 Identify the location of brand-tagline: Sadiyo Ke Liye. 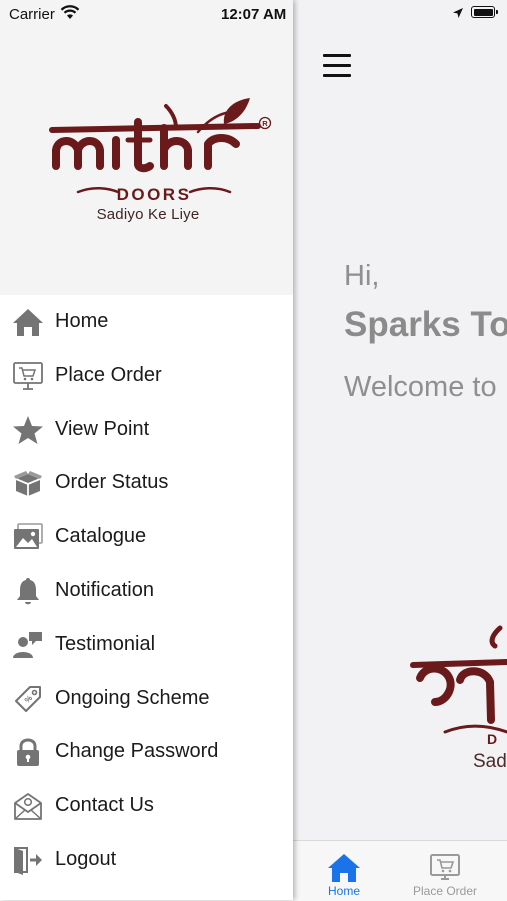
(148, 214).